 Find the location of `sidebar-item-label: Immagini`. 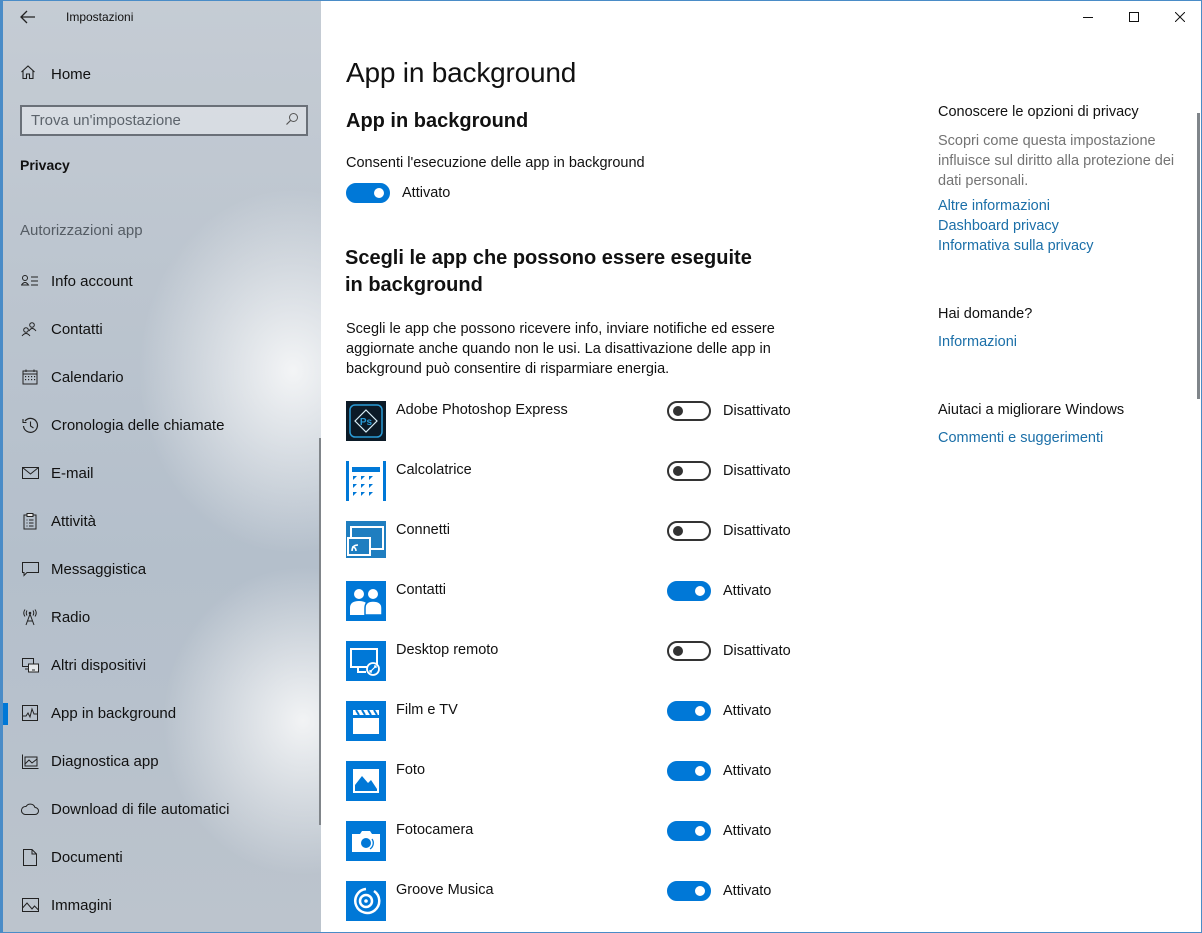

sidebar-item-label: Immagini is located at coordinates (81, 905).